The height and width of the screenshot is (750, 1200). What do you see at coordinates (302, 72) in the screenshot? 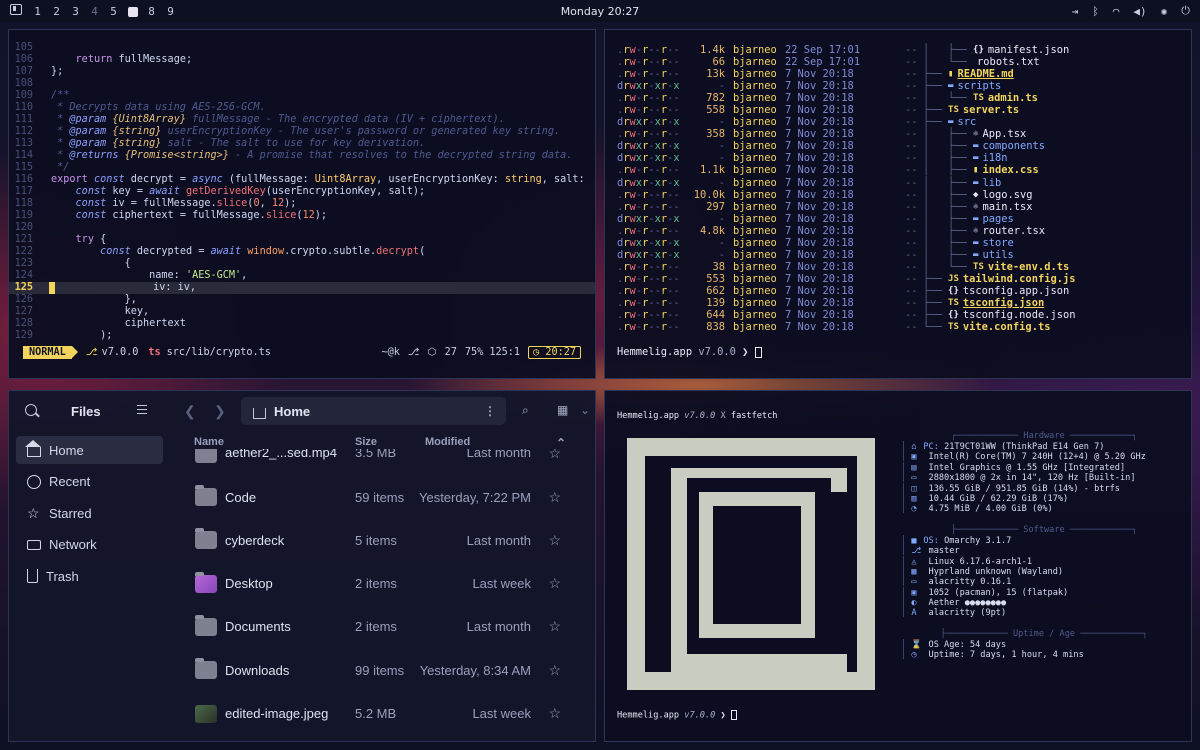
I see `code-line: 107};` at bounding box center [302, 72].